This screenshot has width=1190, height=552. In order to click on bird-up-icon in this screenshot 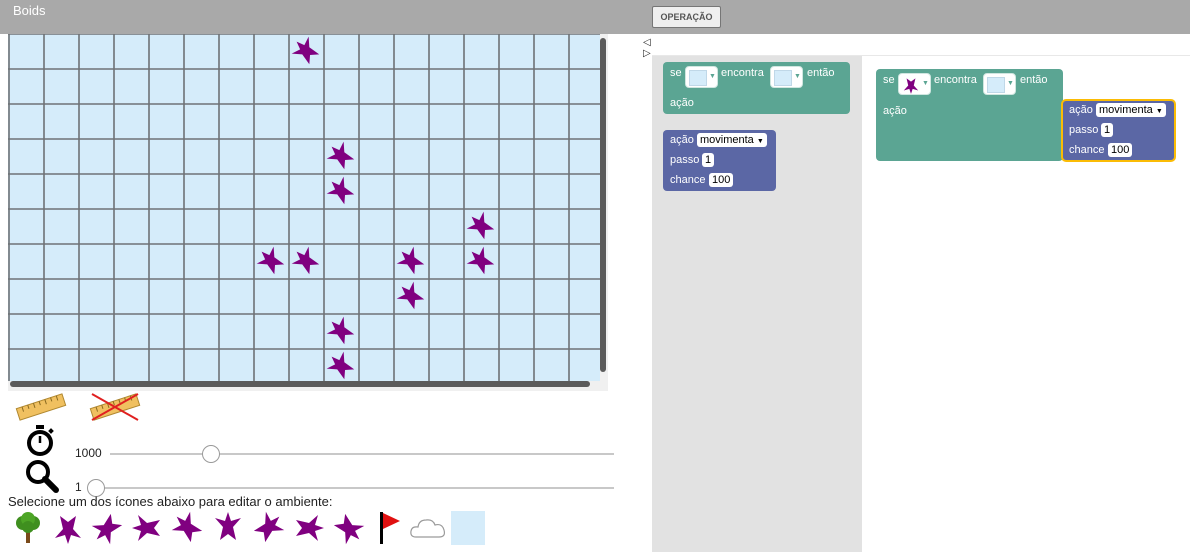, I will do `click(228, 528)`.